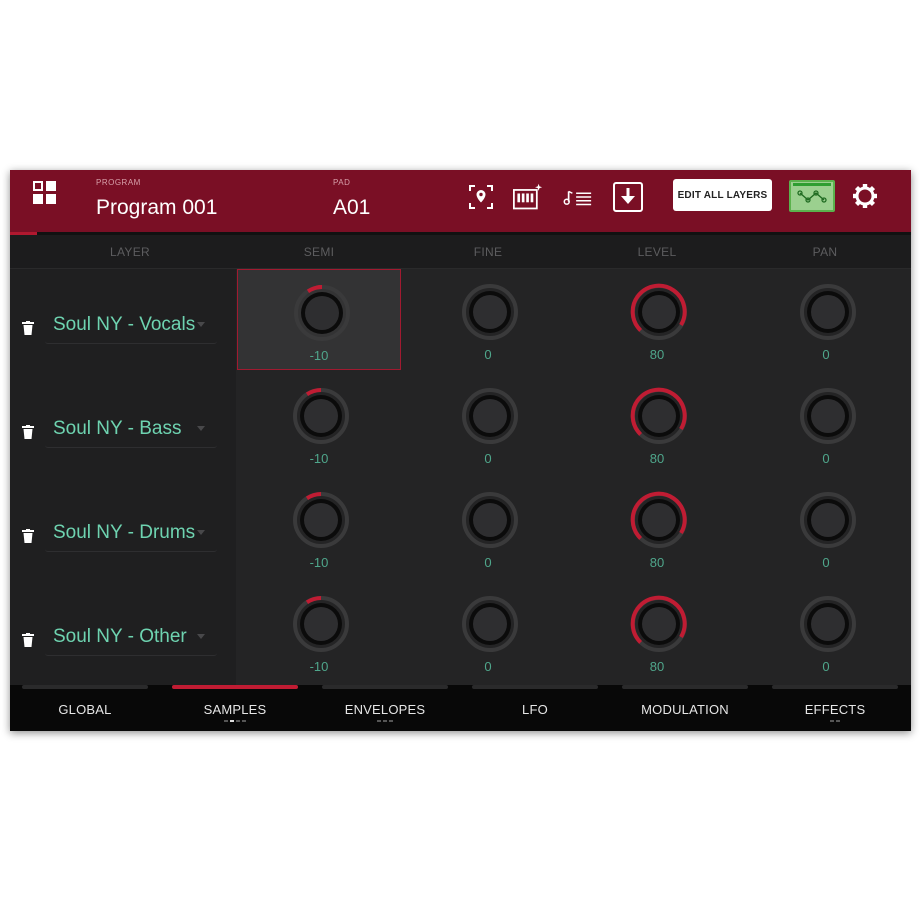 This screenshot has height=920, width=920. I want to click on tab-effects: EFFECTS, so click(835, 708).